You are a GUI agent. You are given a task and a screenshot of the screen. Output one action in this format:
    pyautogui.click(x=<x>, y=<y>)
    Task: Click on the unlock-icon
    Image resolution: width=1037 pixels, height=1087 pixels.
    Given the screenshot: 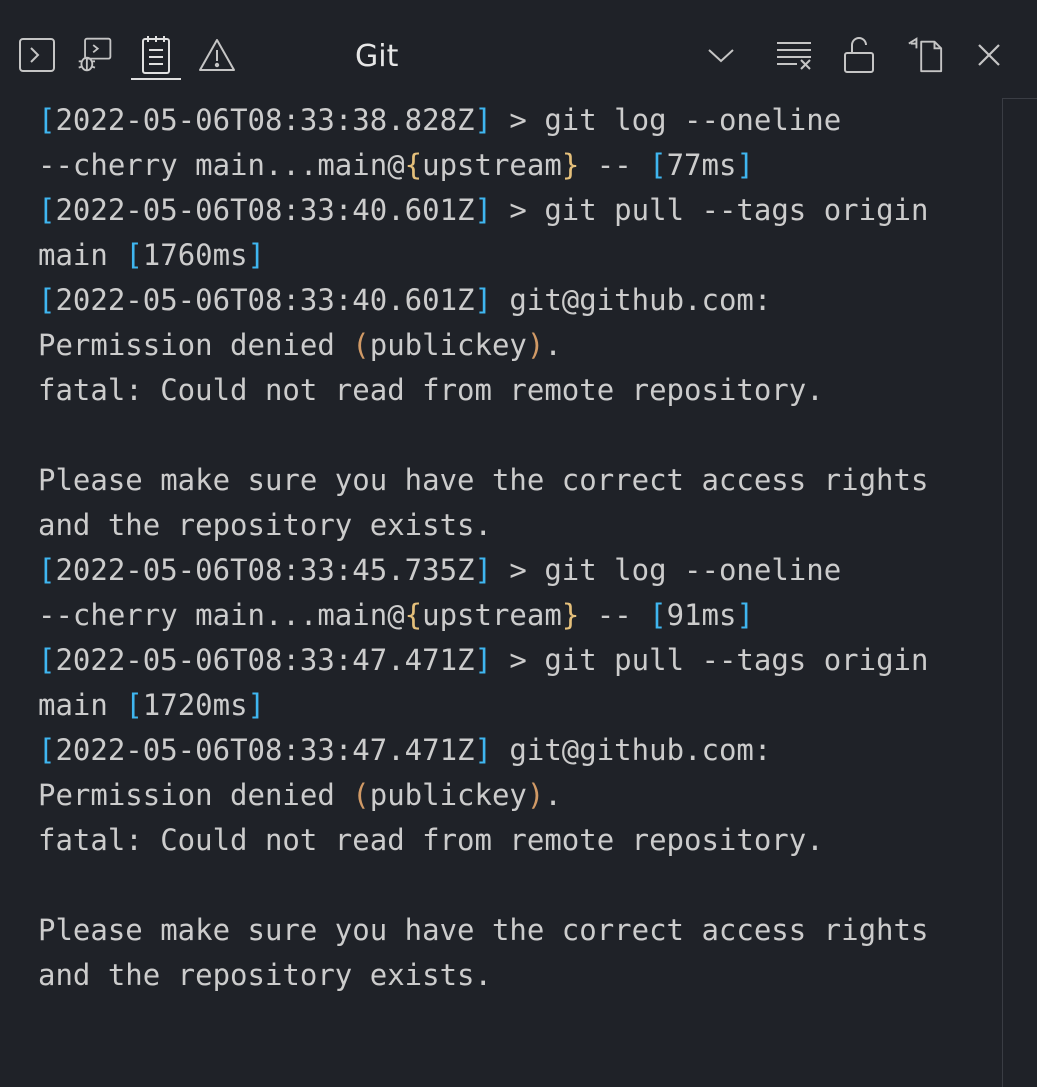 What is the action you would take?
    pyautogui.click(x=859, y=55)
    